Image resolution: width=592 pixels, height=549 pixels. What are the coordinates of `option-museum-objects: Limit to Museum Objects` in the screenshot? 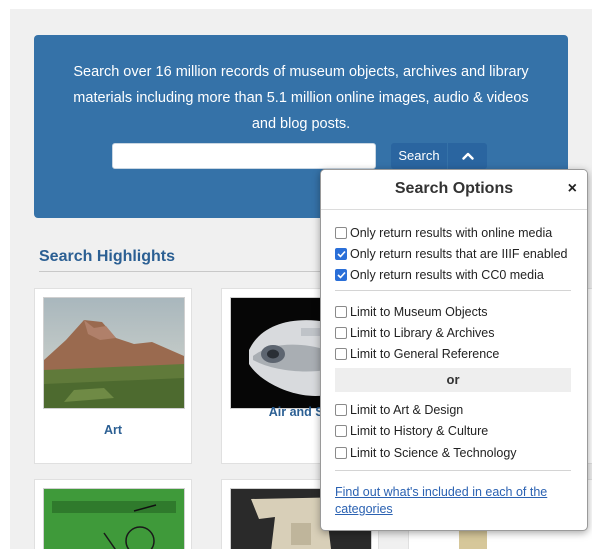 It's located at (411, 312).